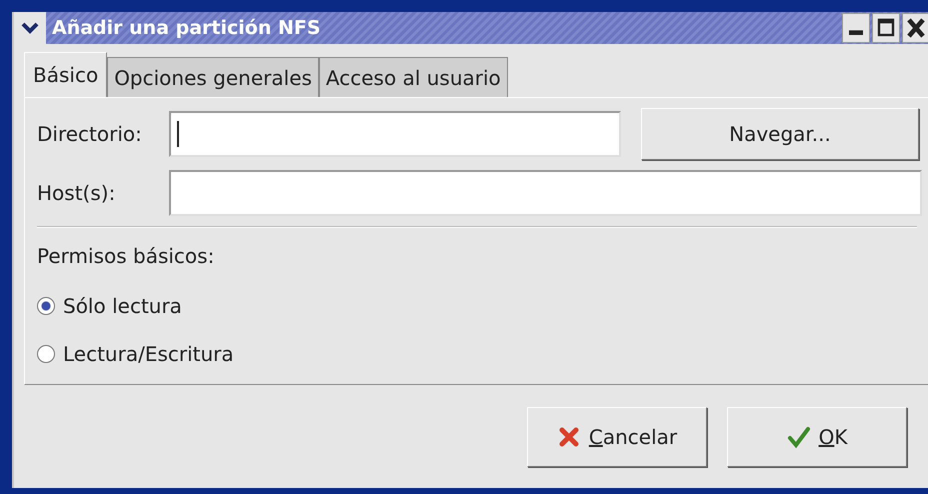 This screenshot has width=928, height=494. I want to click on hosts-label: Host(s):, so click(76, 193).